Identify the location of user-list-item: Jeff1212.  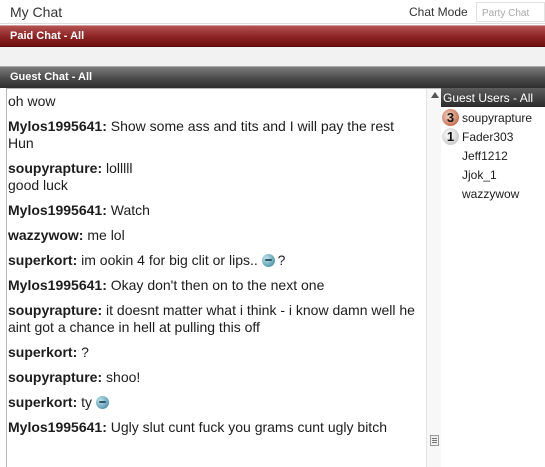
(493, 155).